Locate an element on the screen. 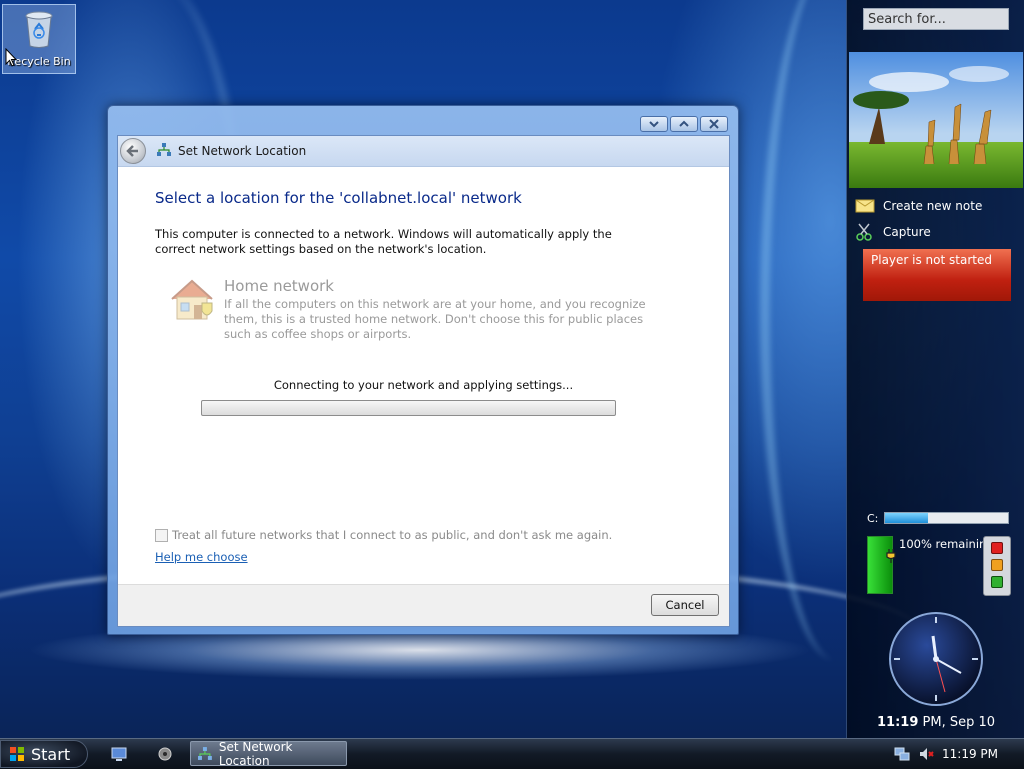  recycle-bin-icon is located at coordinates (39, 30).